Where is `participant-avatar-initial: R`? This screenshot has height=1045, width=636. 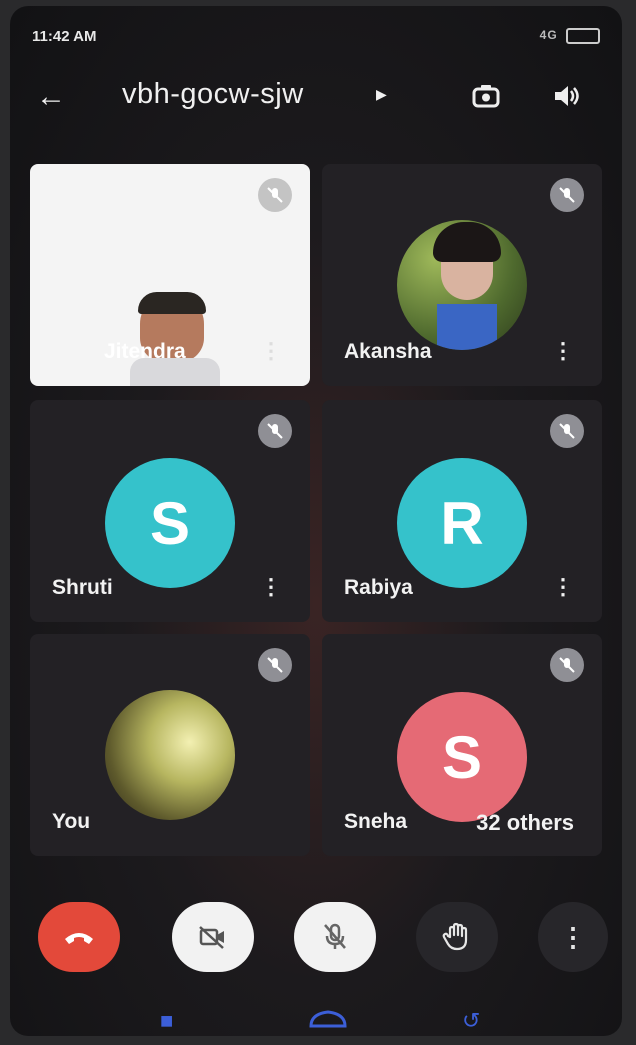
participant-avatar-initial: R is located at coordinates (462, 523).